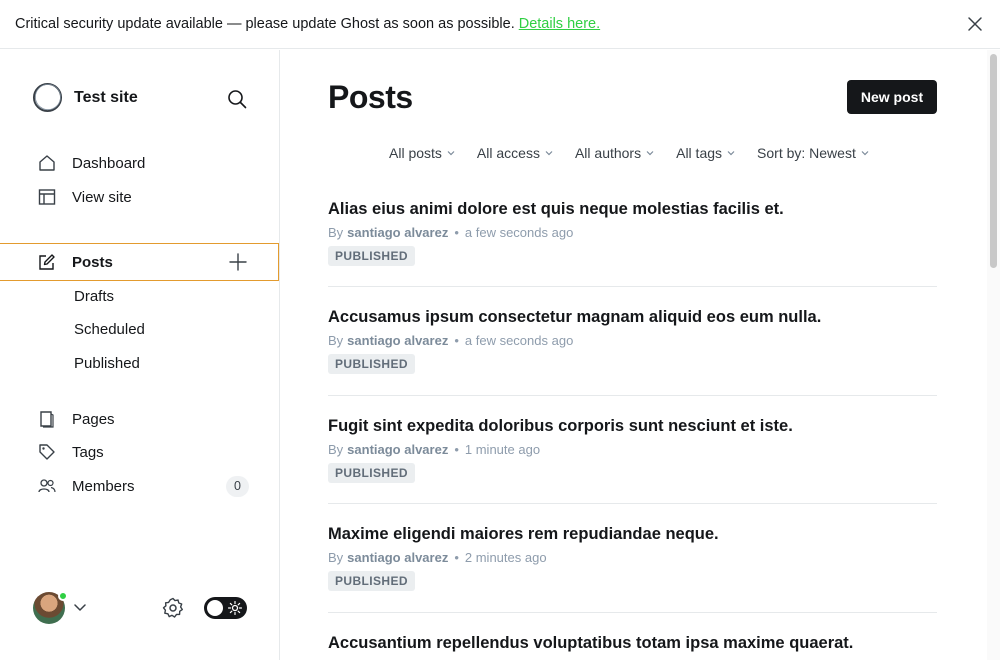 This screenshot has height=660, width=1000. What do you see at coordinates (139, 419) in the screenshot?
I see `nav-pages: Pages` at bounding box center [139, 419].